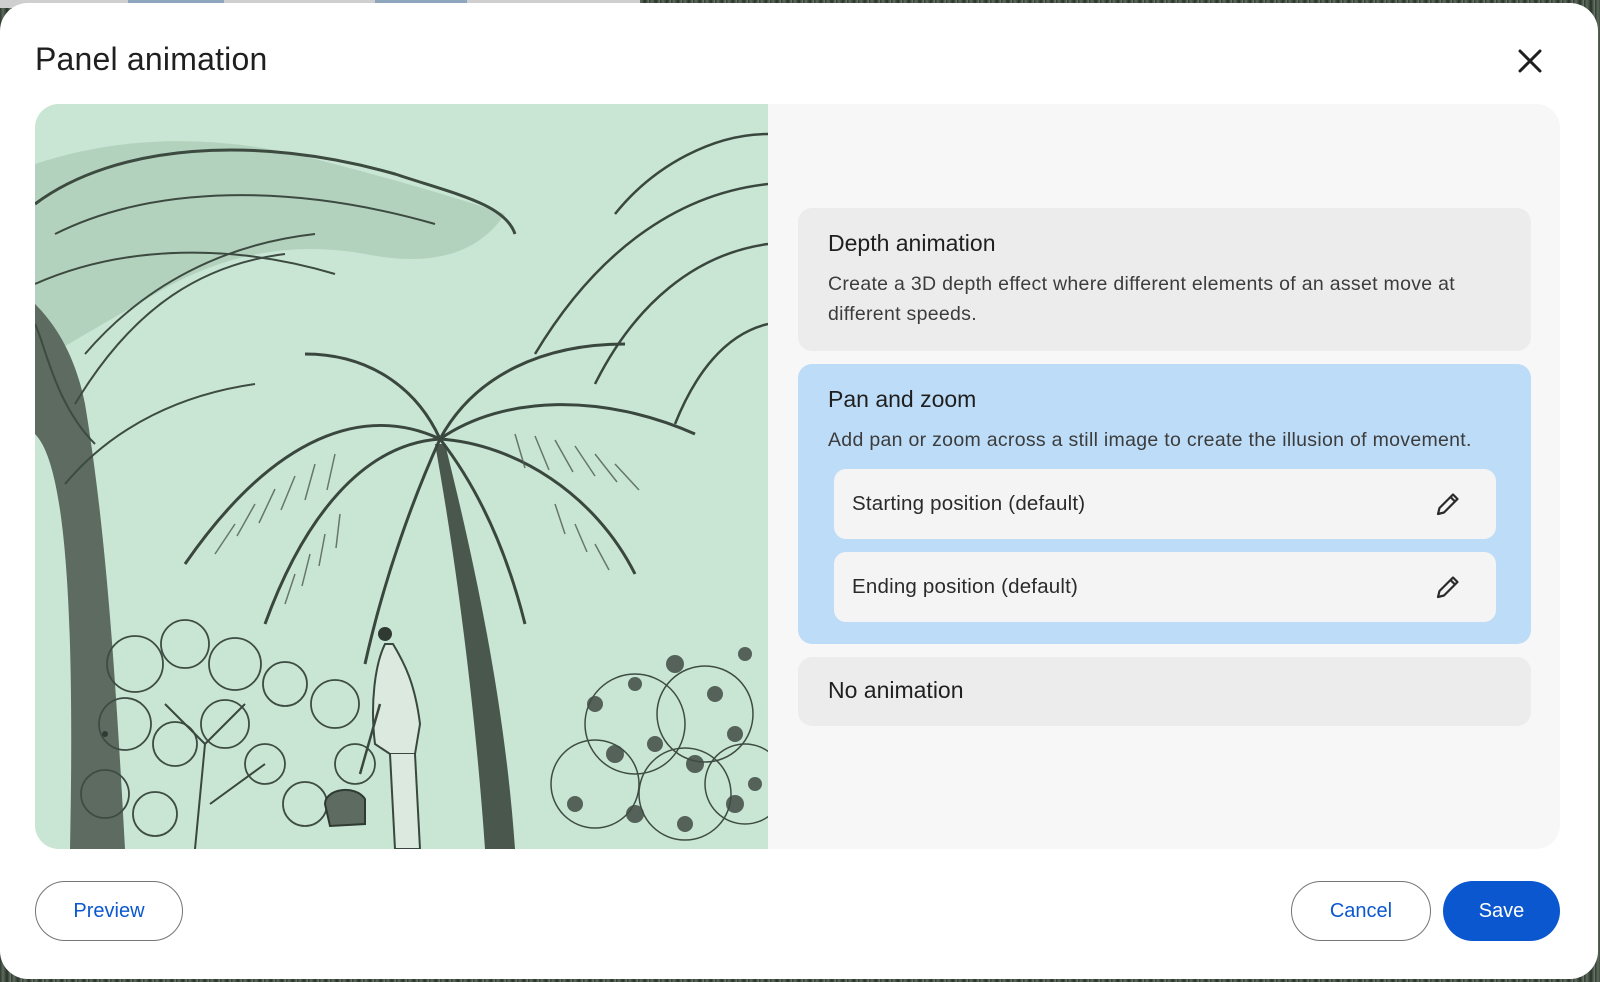 The image size is (1600, 982). Describe the element at coordinates (896, 690) in the screenshot. I see `option-title: No animation` at that location.